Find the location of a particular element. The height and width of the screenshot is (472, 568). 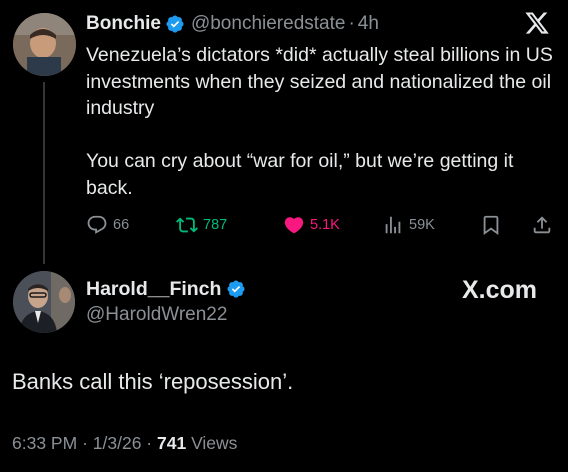

views-button: 59K is located at coordinates (408, 225).